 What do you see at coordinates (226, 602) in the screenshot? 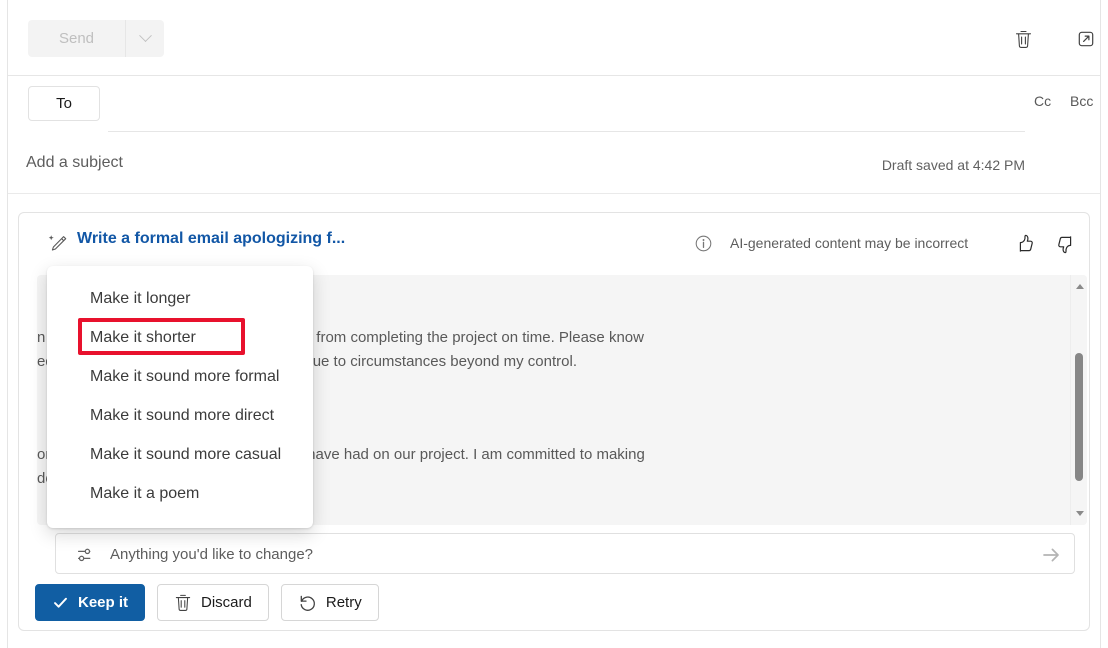
I see `discard-label: Discard` at bounding box center [226, 602].